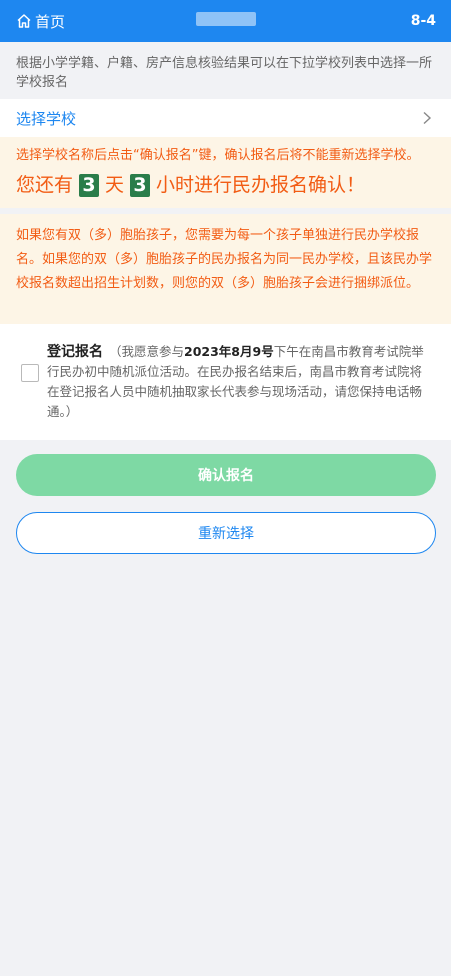  Describe the element at coordinates (225, 118) in the screenshot. I see `school-select: 选择学校` at that location.